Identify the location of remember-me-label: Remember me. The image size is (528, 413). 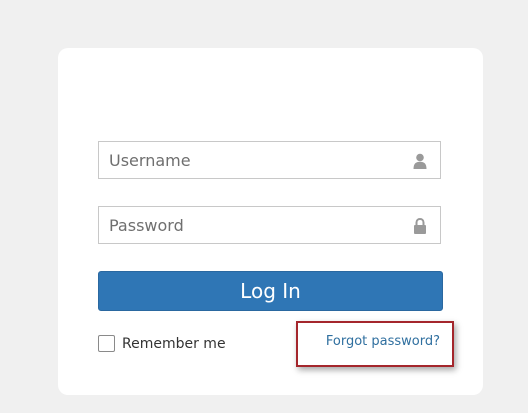
(174, 344).